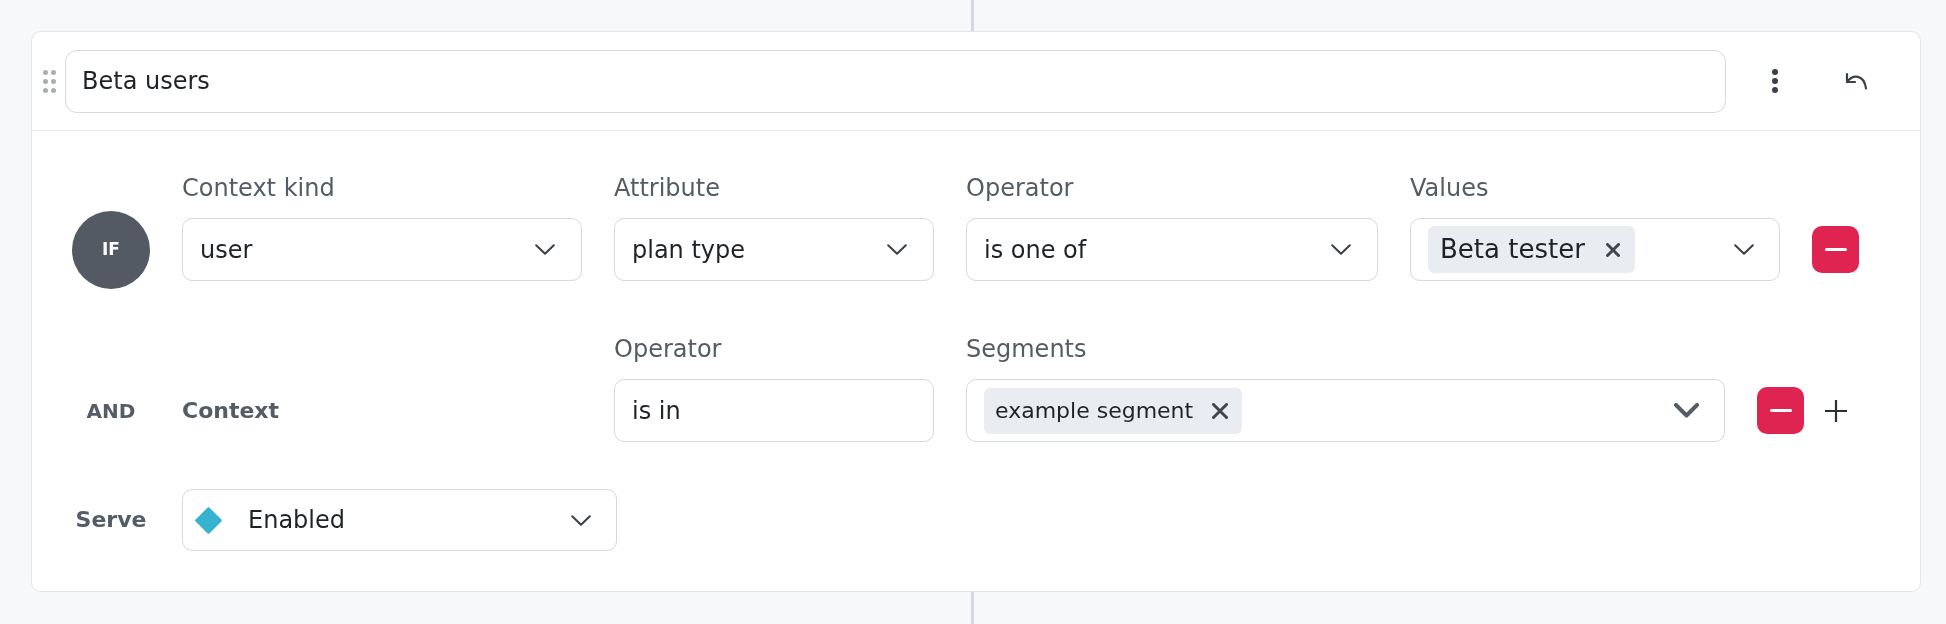  Describe the element at coordinates (111, 520) in the screenshot. I see `serve-label: Serve` at that location.